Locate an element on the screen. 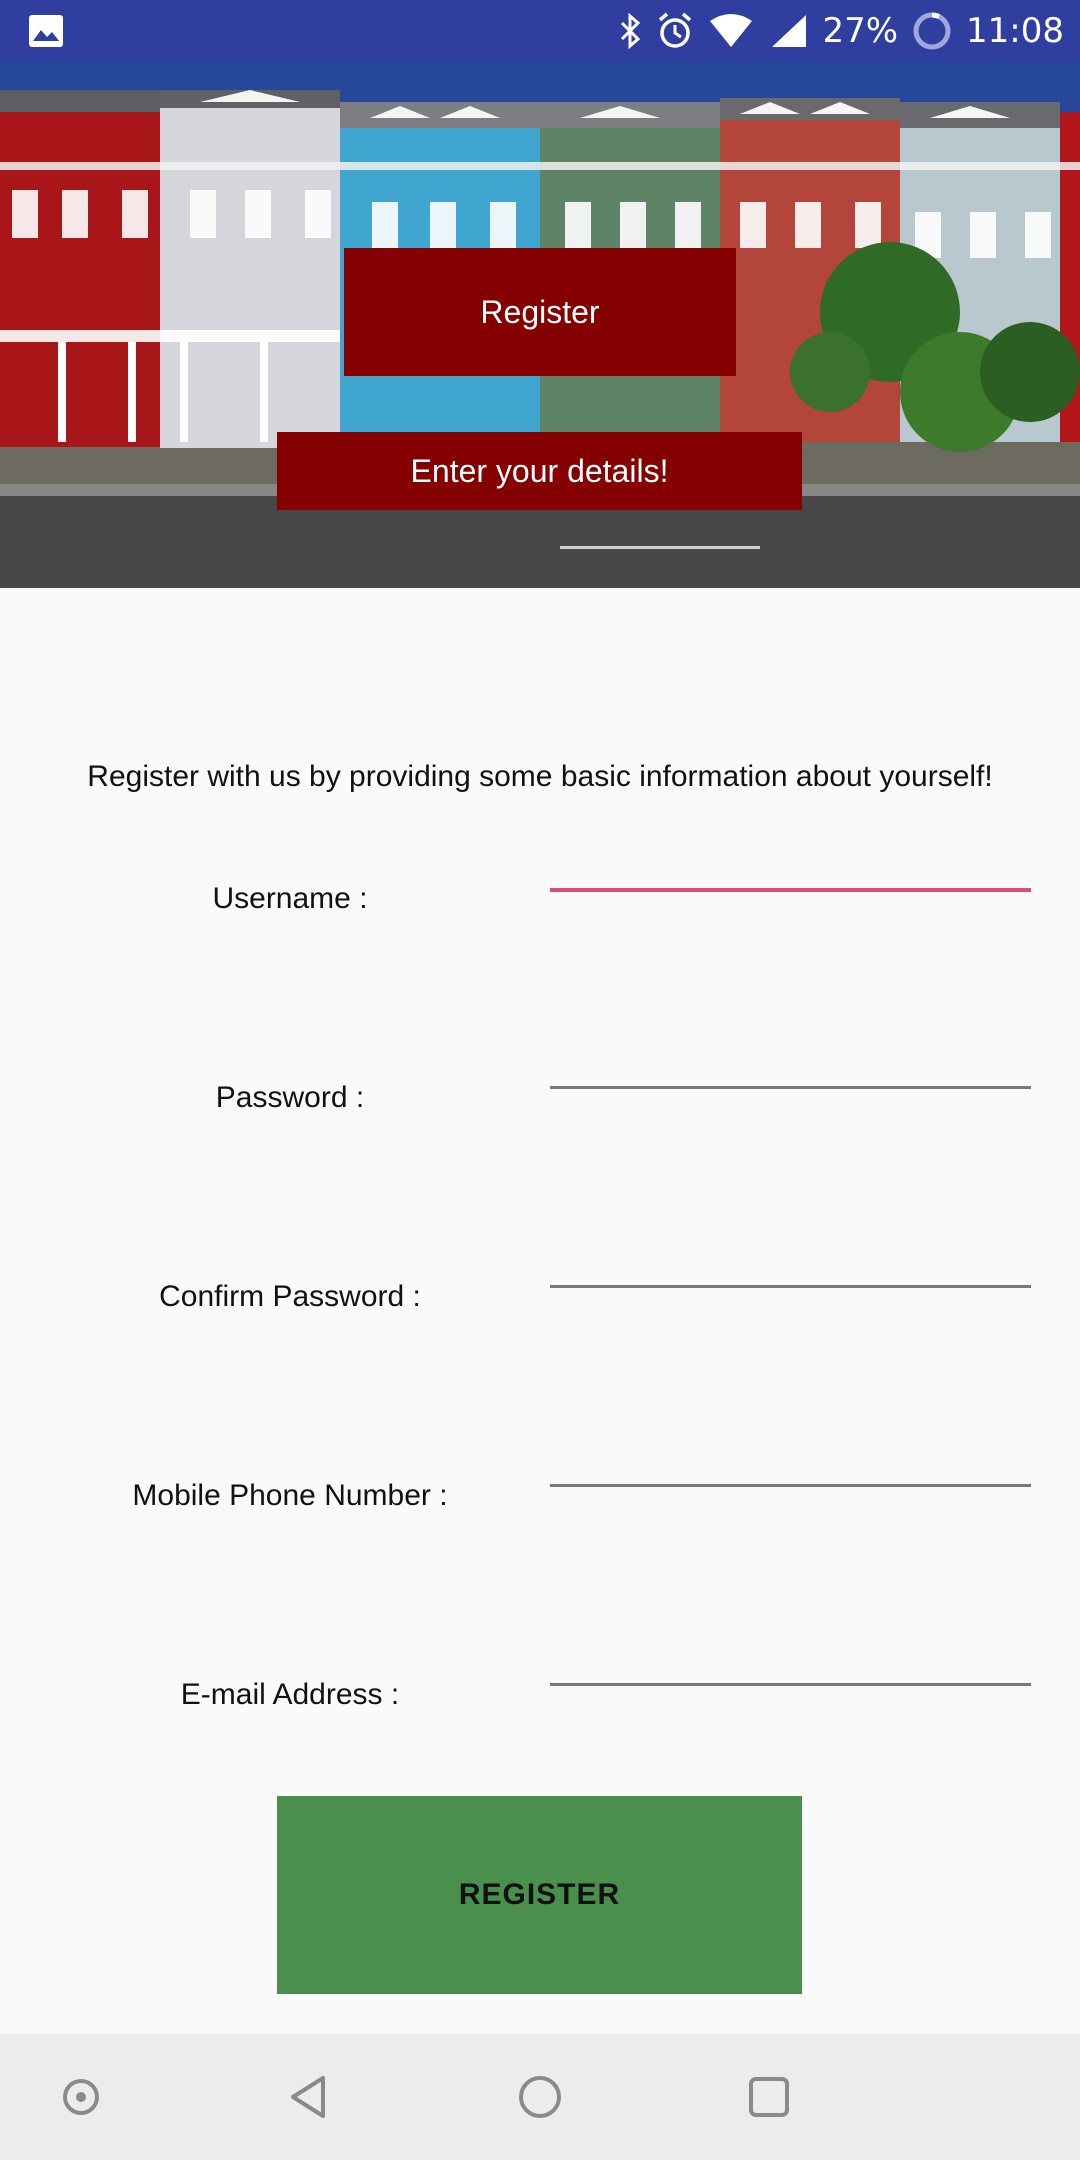 This screenshot has height=2160, width=1080. assistant-icon is located at coordinates (81, 2097).